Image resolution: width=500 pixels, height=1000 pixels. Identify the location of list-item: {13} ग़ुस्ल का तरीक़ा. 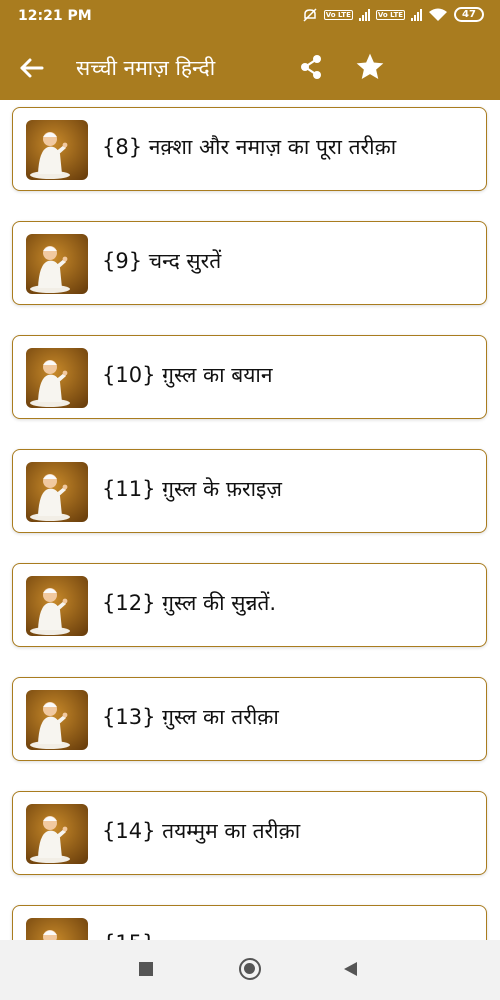
(249, 719).